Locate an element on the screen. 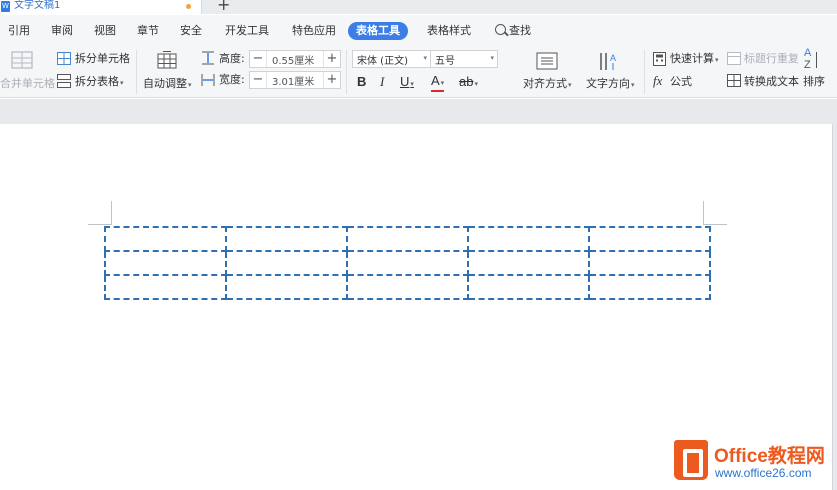 This screenshot has width=837, height=490. menu-item-table-tools: 表格工具 is located at coordinates (378, 31).